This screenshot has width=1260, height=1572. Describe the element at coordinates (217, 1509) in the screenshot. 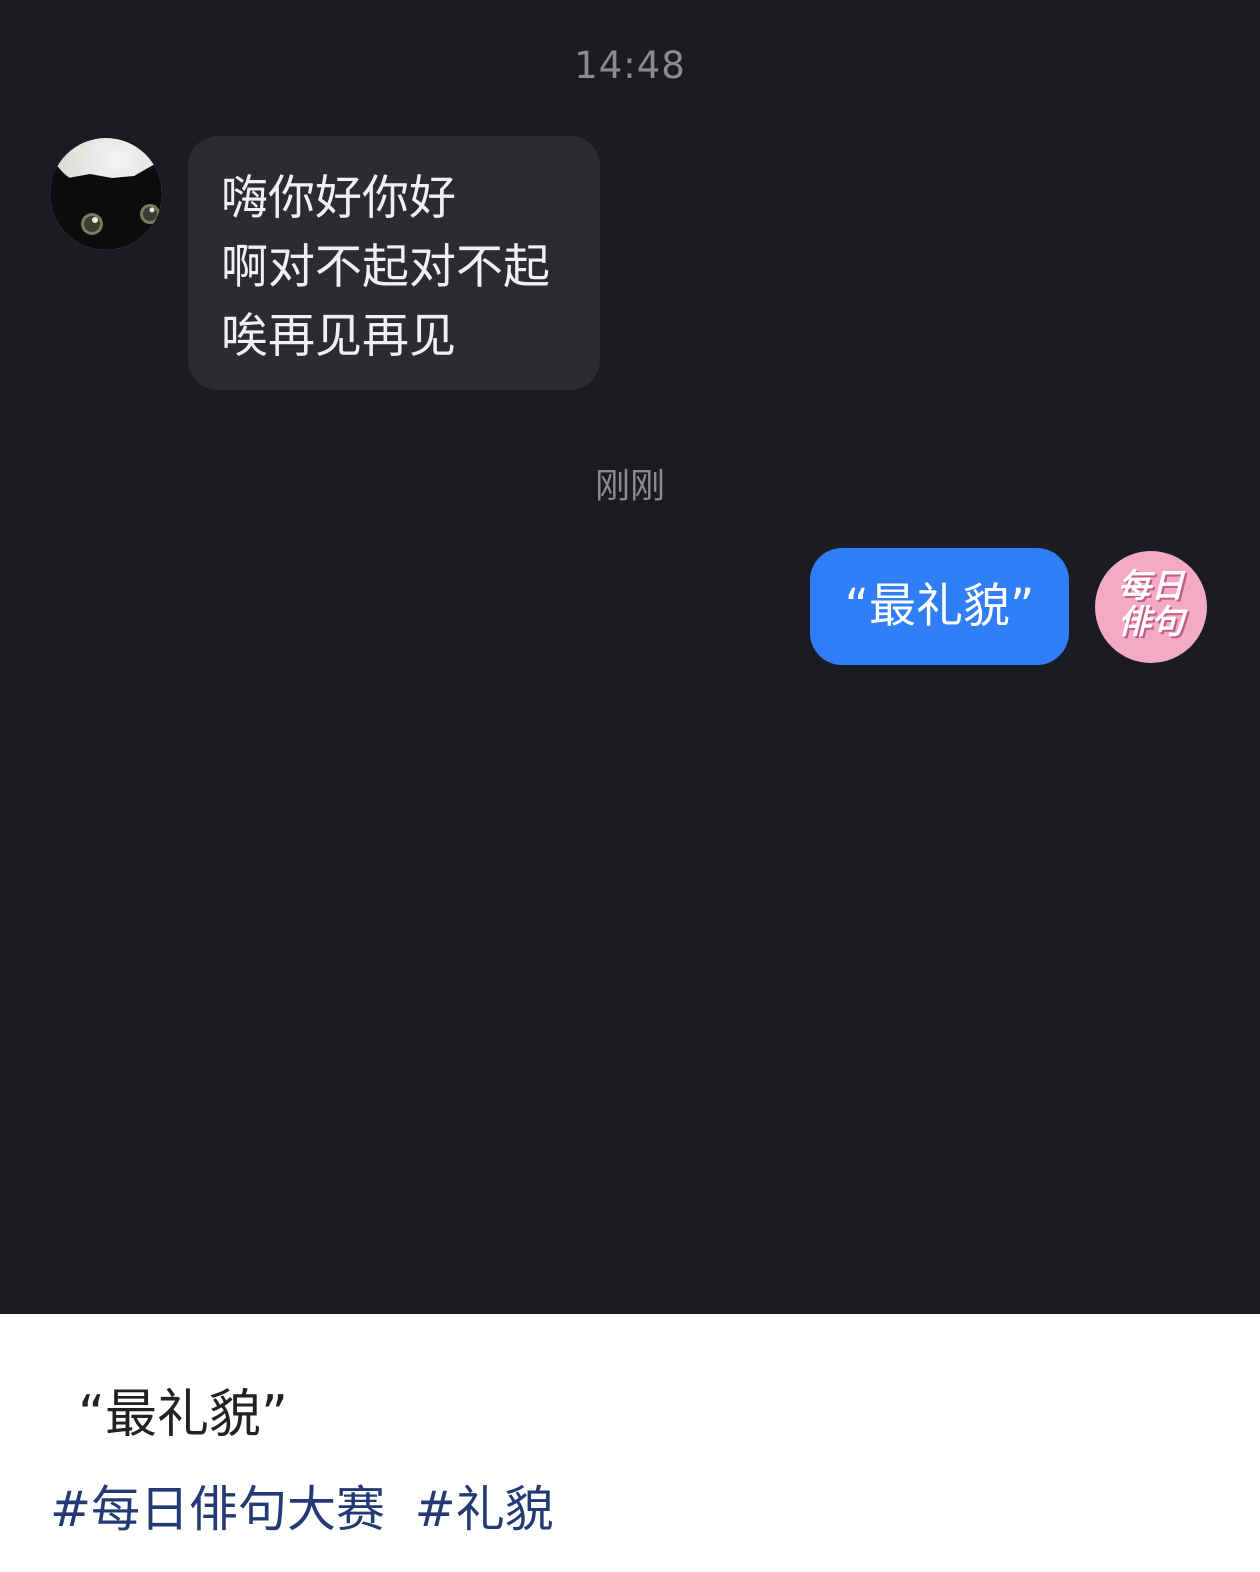

I see `hashtag-link: #每日俳句大赛` at that location.